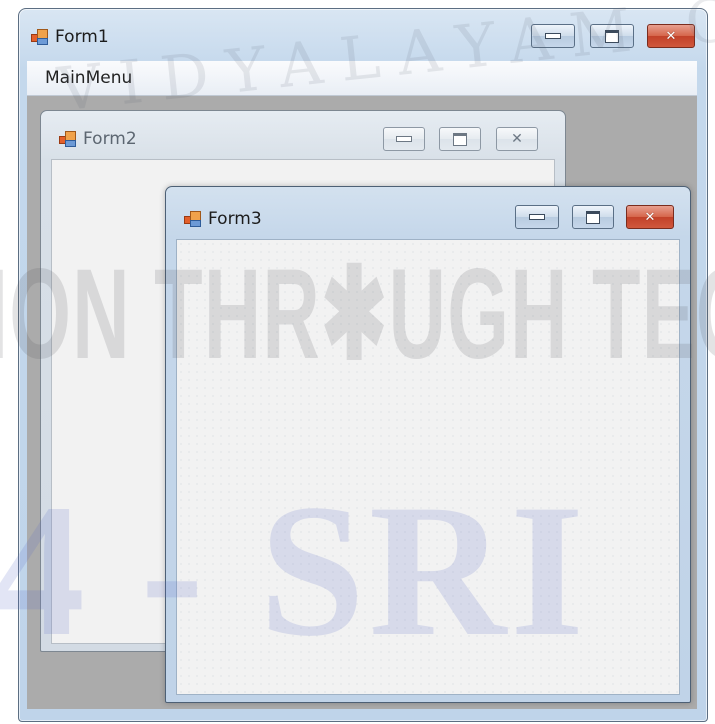  I want to click on main-menubar: MainMenu, so click(362, 78).